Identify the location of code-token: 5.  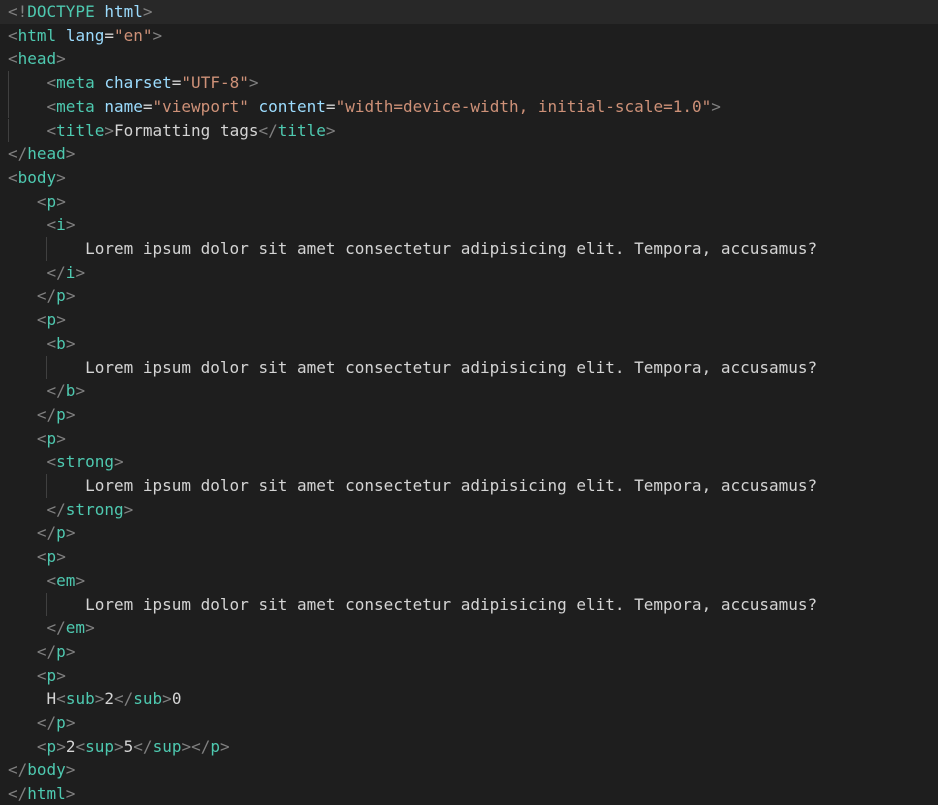
(128, 746).